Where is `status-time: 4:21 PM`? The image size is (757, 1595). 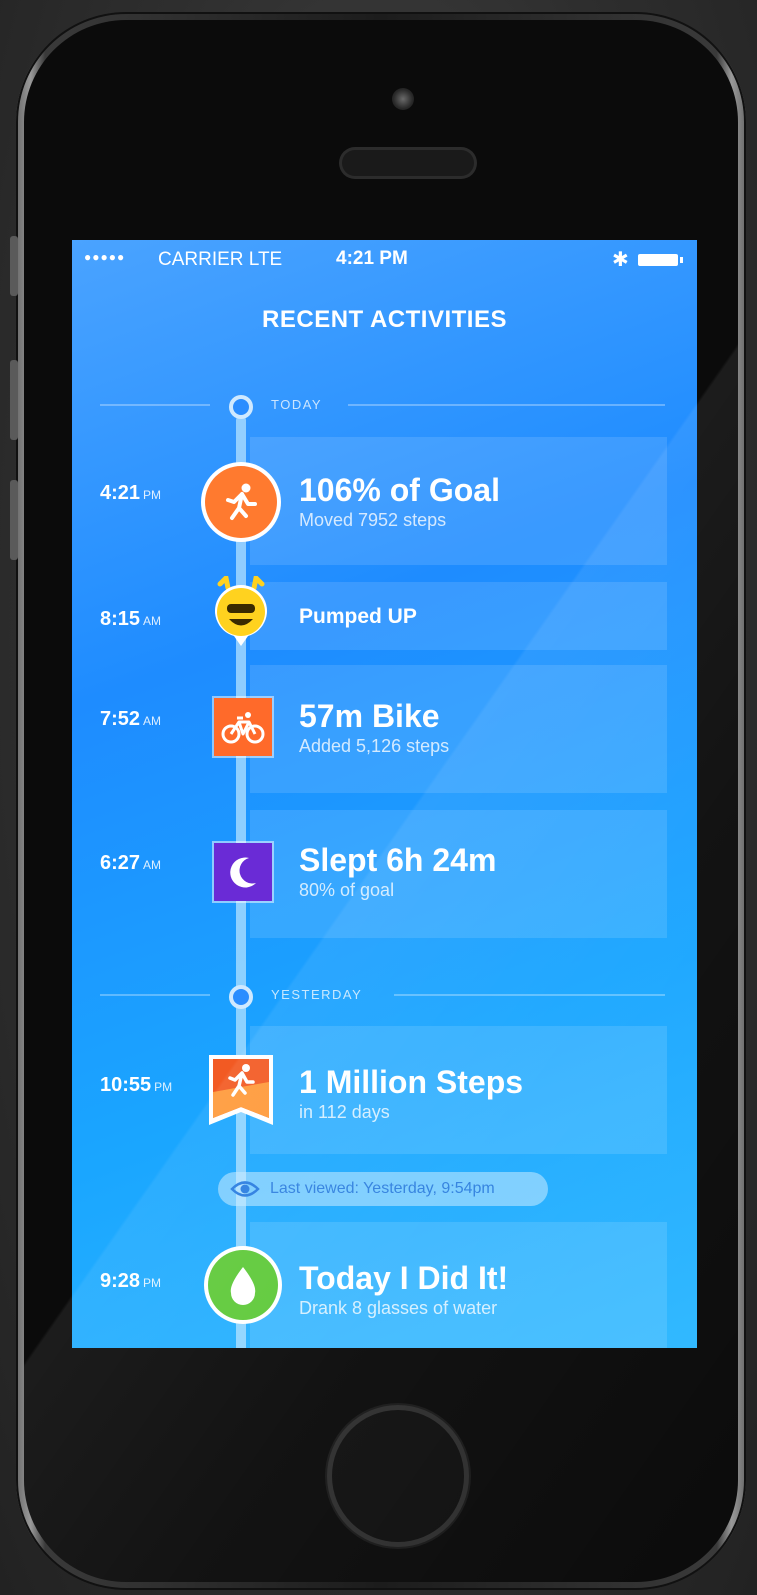
status-time: 4:21 PM is located at coordinates (372, 258).